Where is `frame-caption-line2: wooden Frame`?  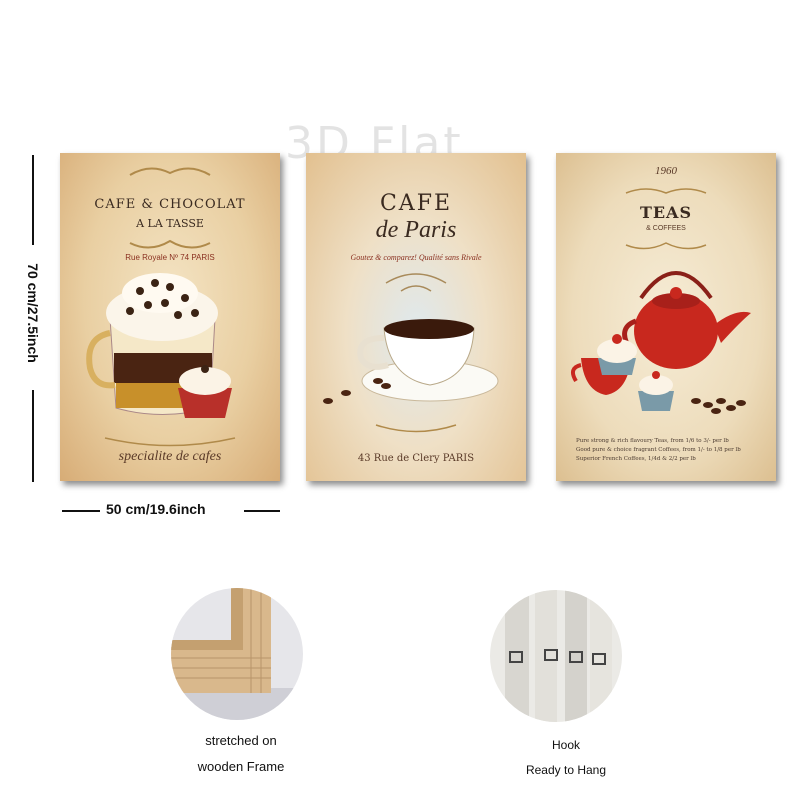 frame-caption-line2: wooden Frame is located at coordinates (241, 766).